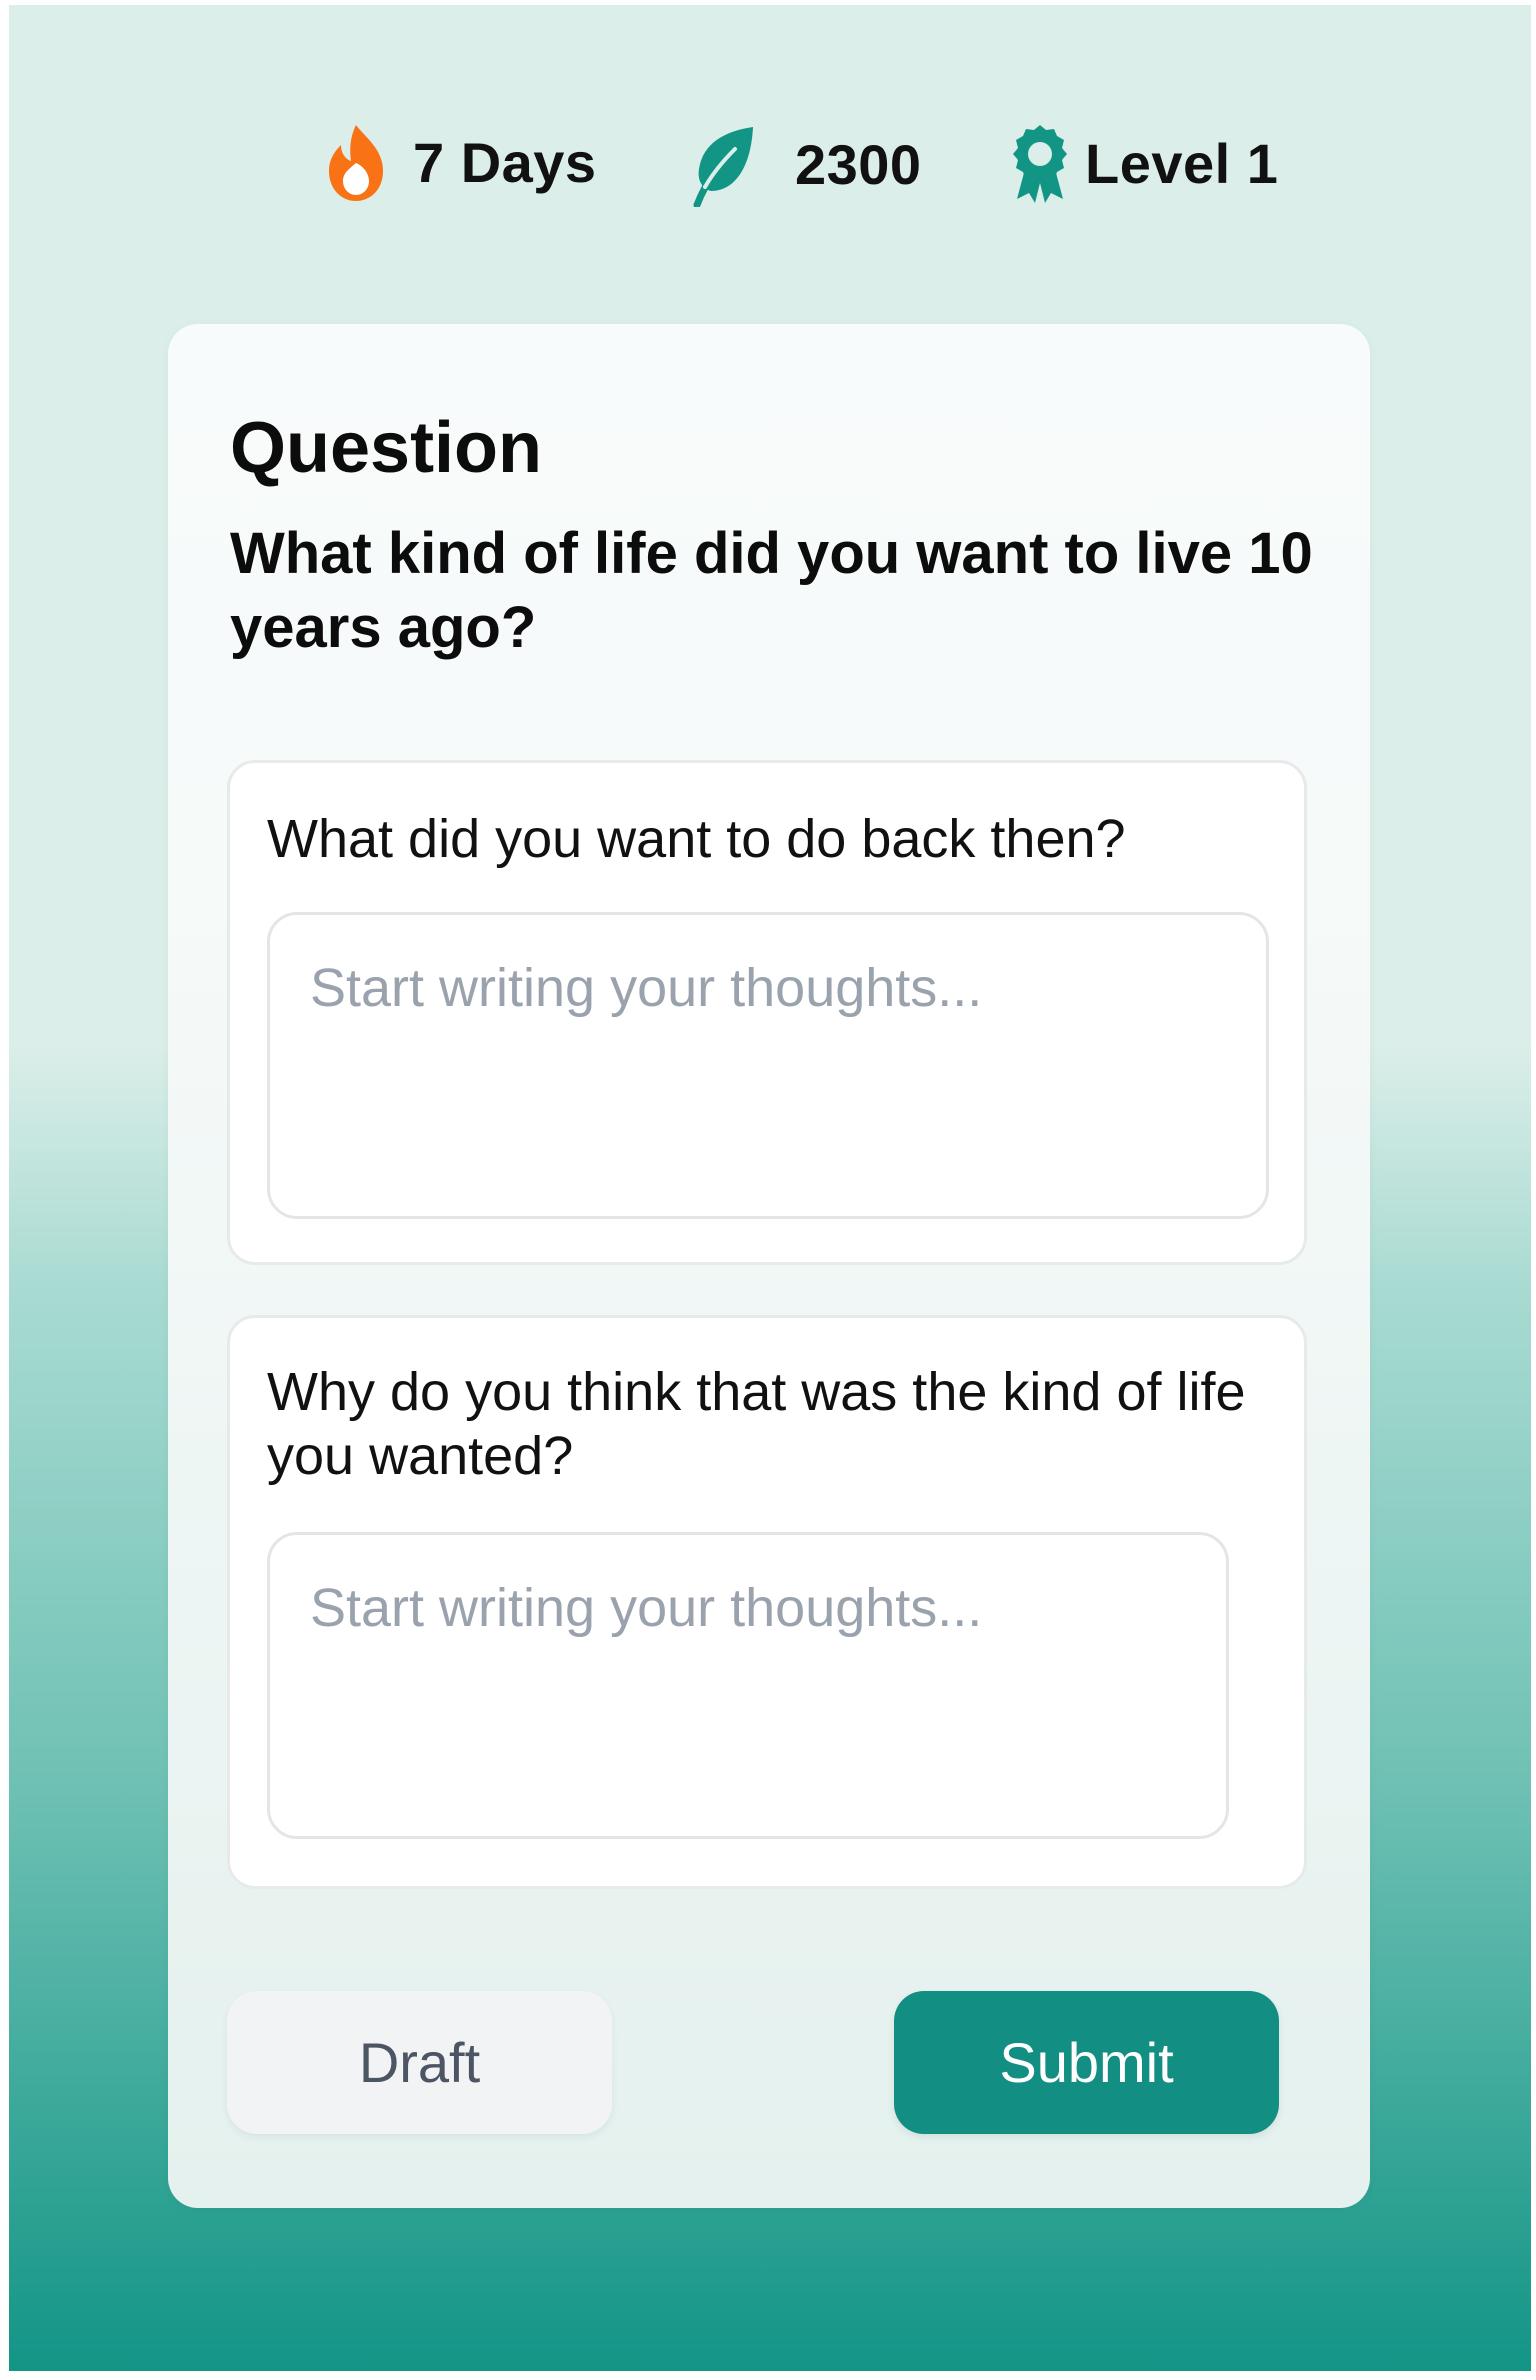 The image size is (1536, 2380). I want to click on submit-button: Submit, so click(1086, 2062).